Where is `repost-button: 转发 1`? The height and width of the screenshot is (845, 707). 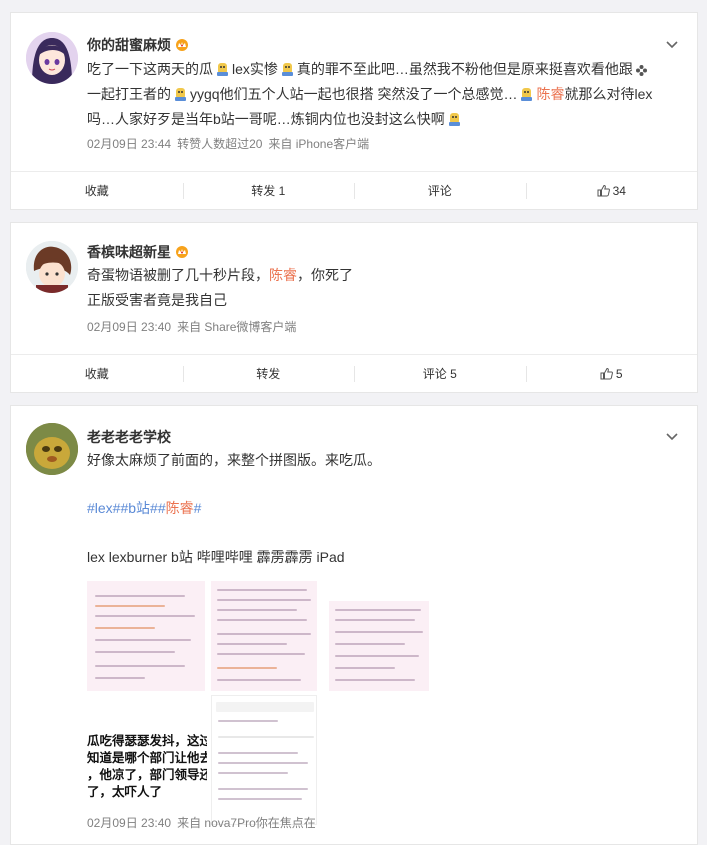 repost-button: 转发 1 is located at coordinates (268, 190).